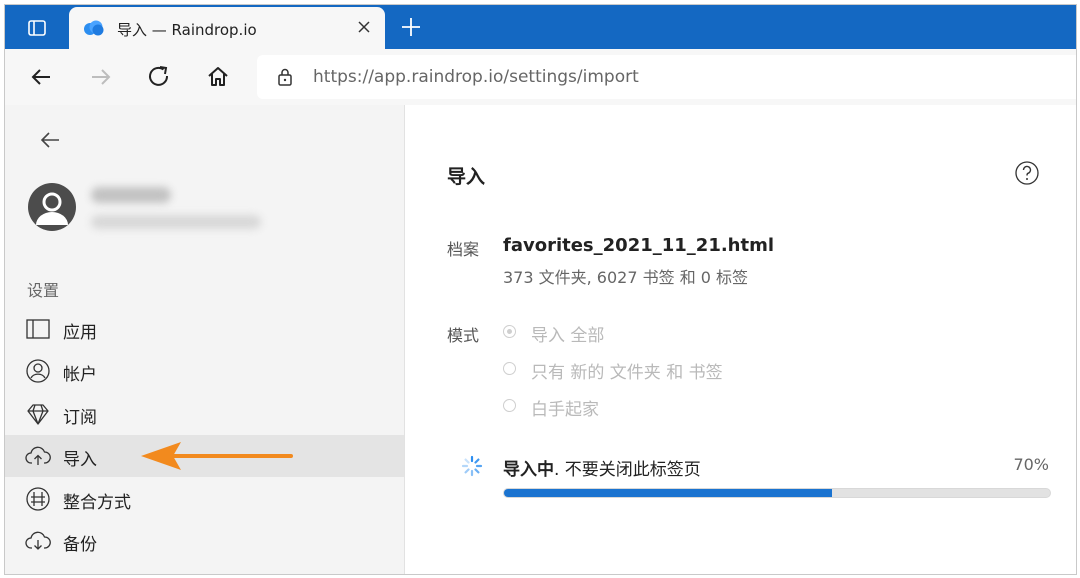 The width and height of the screenshot is (1080, 578). I want to click on user-name-blurred, so click(131, 195).